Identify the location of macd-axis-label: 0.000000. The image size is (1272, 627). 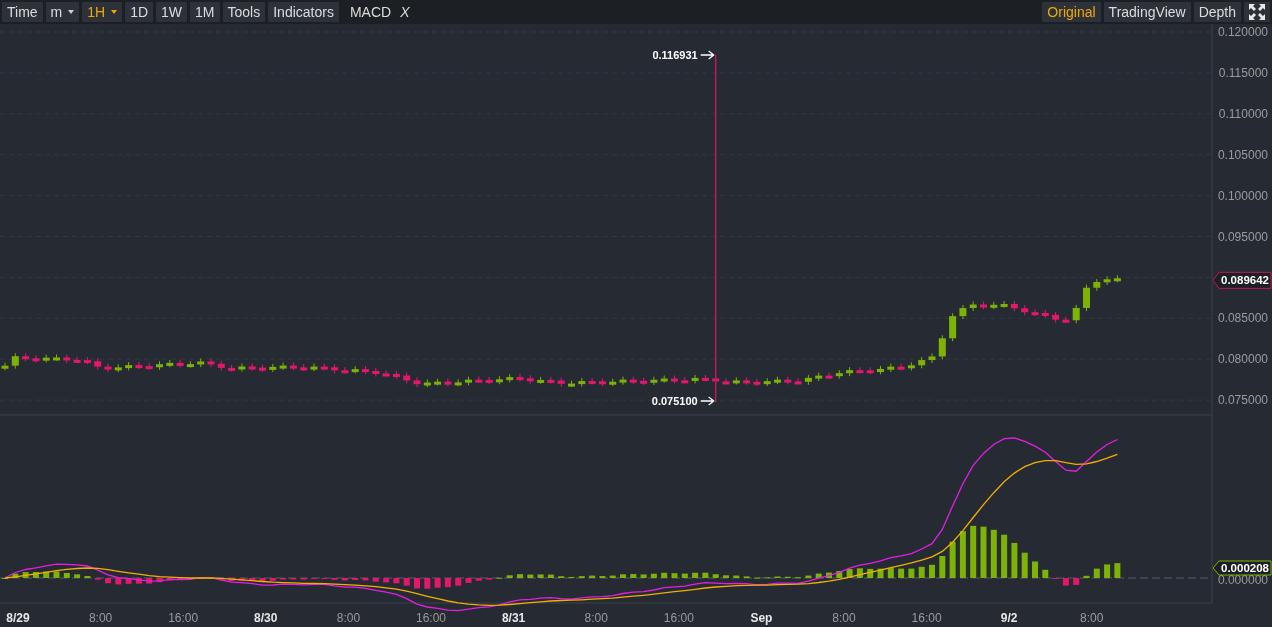
(1242, 580).